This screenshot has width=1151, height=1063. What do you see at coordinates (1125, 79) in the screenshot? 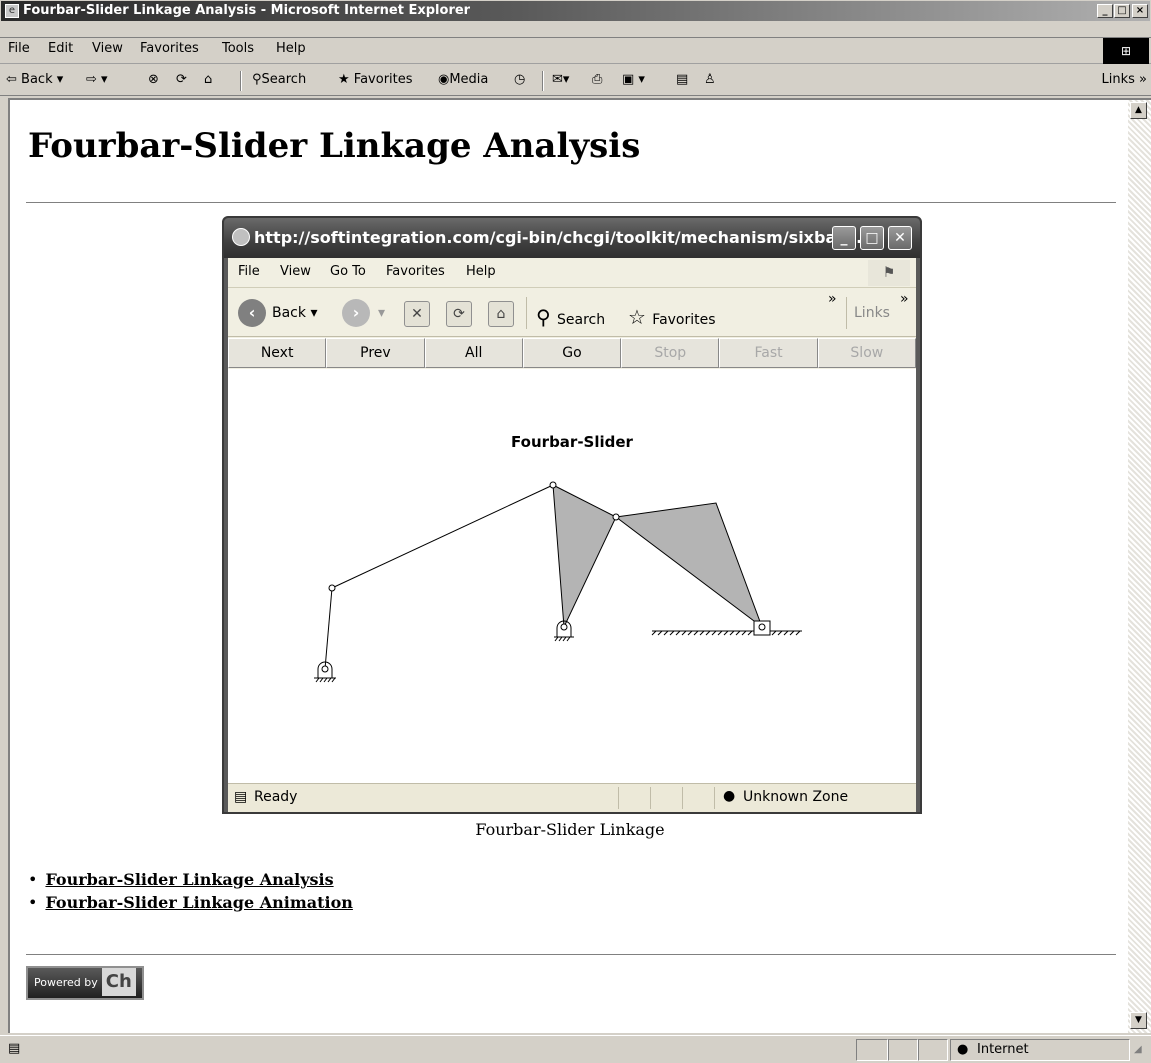
I see `links-toolbar: Links »` at bounding box center [1125, 79].